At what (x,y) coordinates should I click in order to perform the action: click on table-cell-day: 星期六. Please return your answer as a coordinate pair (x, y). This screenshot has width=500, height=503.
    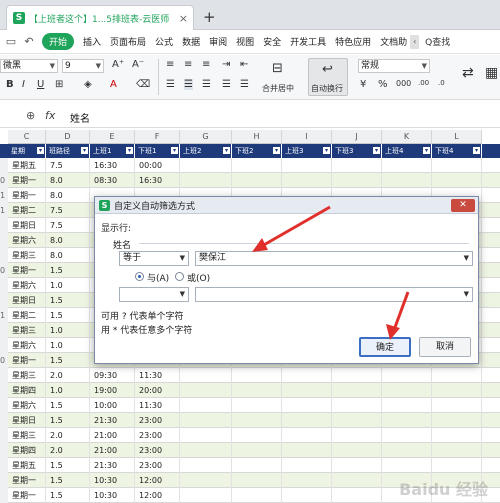
    Looking at the image, I should click on (27, 345).